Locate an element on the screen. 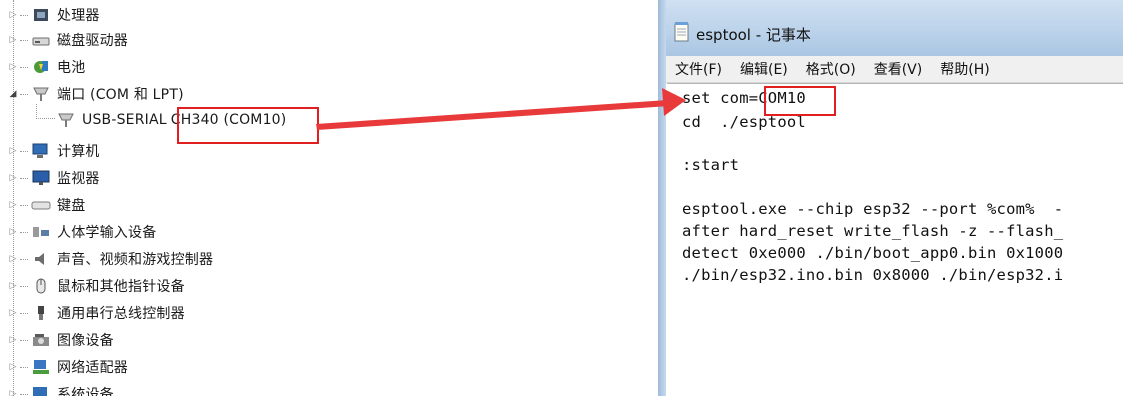  arrow-head is located at coordinates (674, 102).